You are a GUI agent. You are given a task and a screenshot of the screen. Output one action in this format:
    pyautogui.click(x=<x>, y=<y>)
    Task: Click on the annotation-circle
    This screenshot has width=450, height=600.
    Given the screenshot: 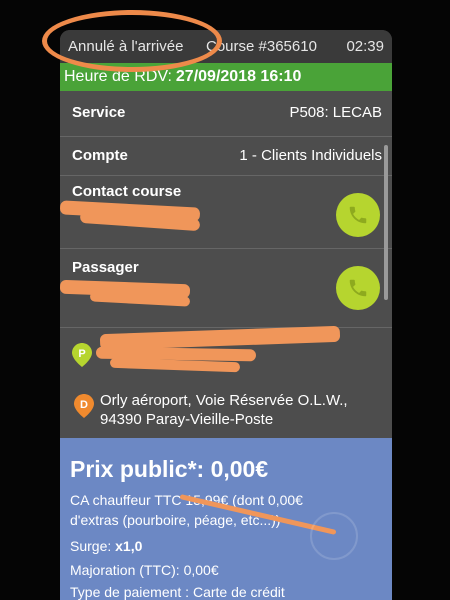 What is the action you would take?
    pyautogui.click(x=132, y=41)
    